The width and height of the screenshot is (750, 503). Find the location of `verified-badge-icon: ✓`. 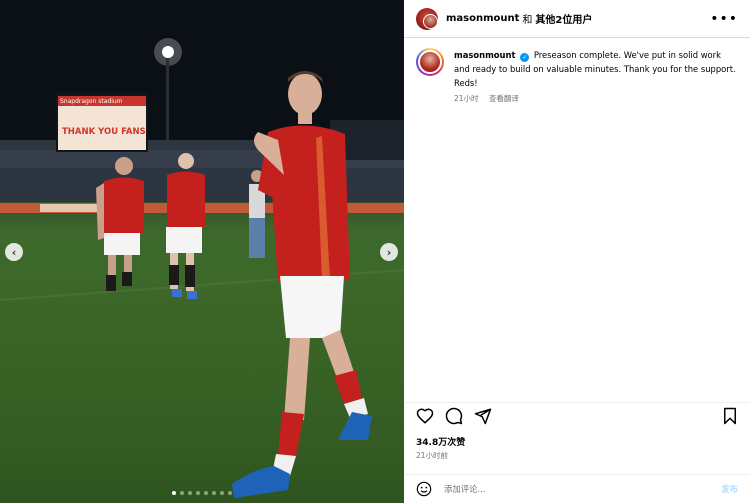

verified-badge-icon: ✓ is located at coordinates (525, 57).